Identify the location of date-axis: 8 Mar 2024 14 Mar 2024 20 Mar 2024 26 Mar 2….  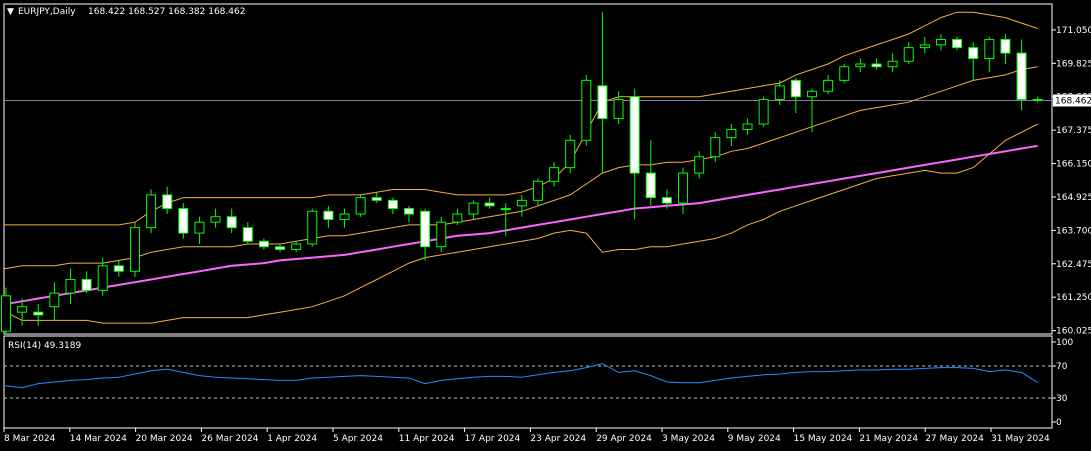
(526, 436).